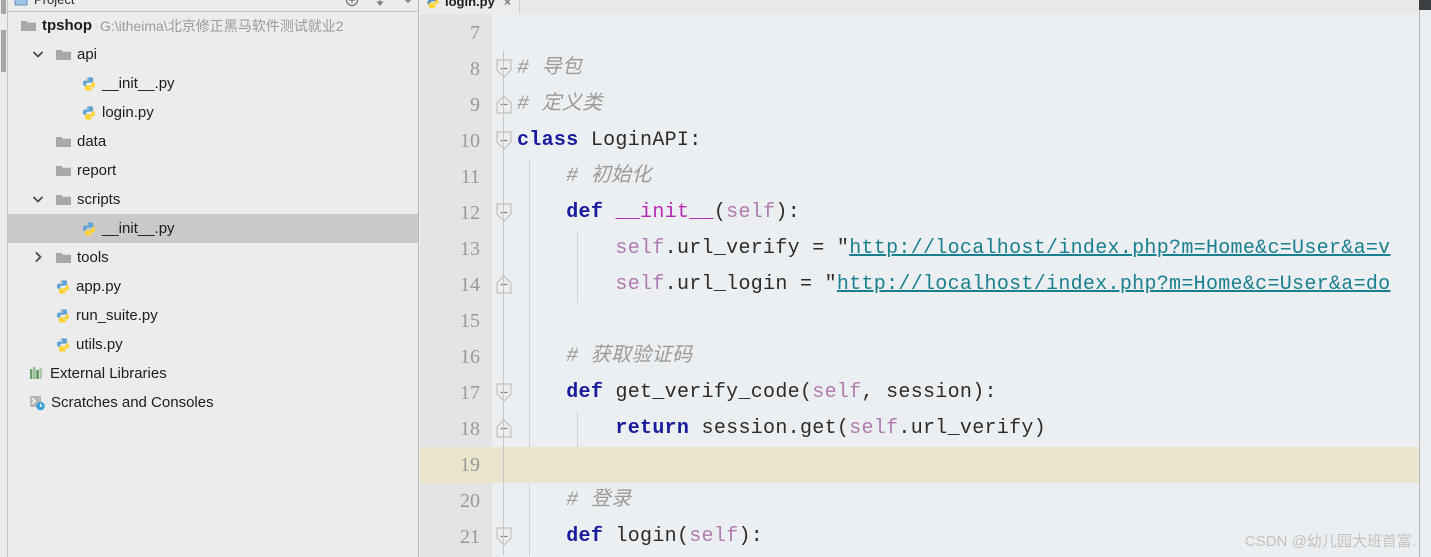 The image size is (1431, 557). What do you see at coordinates (213, 199) in the screenshot?
I see `tree-row-scripts: scripts` at bounding box center [213, 199].